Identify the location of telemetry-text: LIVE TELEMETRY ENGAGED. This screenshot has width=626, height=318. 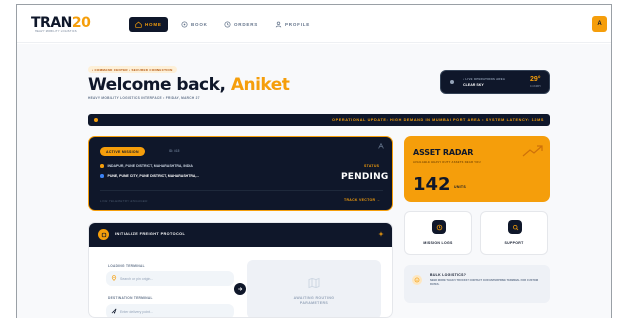
(124, 201).